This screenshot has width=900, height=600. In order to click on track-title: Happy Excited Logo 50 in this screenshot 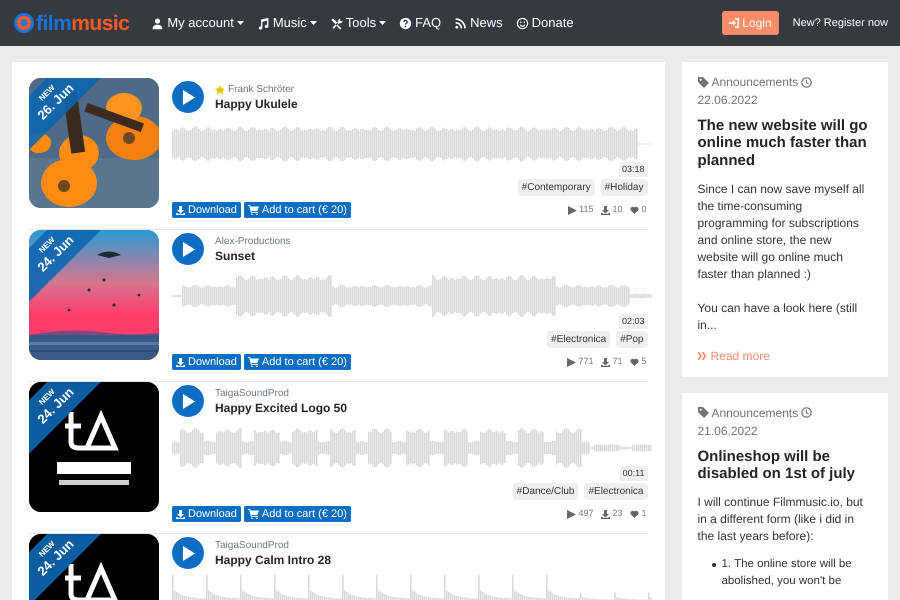, I will do `click(281, 408)`.